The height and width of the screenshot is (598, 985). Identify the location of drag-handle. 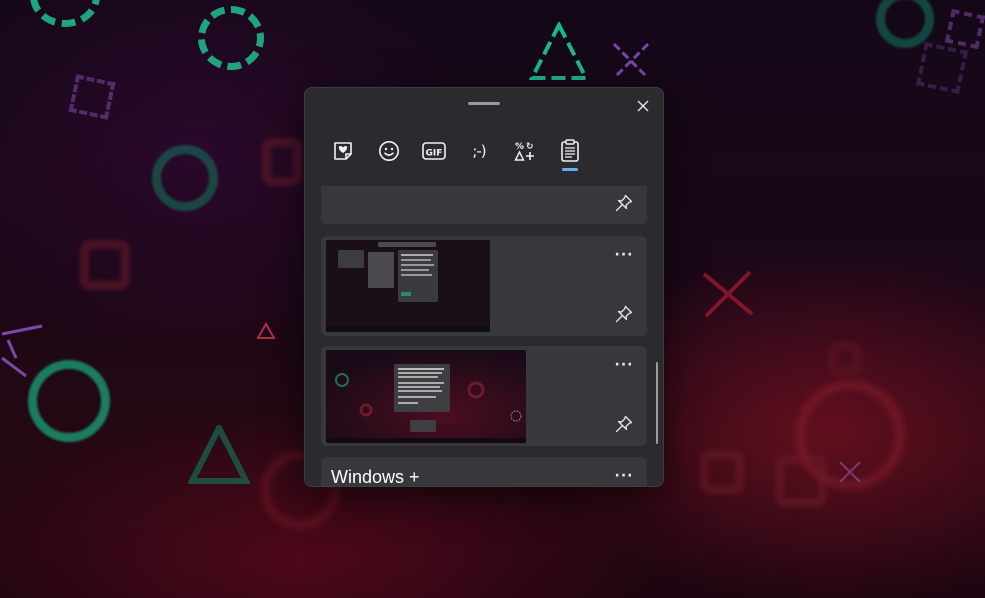
(484, 103).